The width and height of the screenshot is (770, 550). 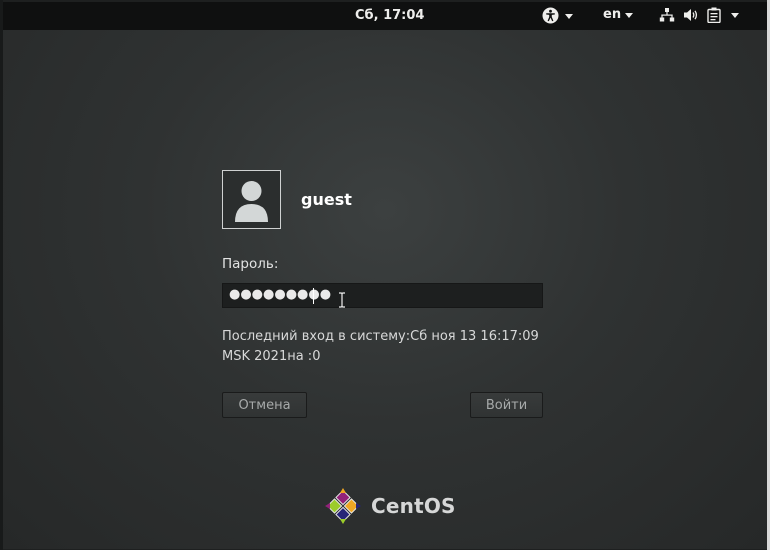 I want to click on language-menu: en, so click(x=618, y=14).